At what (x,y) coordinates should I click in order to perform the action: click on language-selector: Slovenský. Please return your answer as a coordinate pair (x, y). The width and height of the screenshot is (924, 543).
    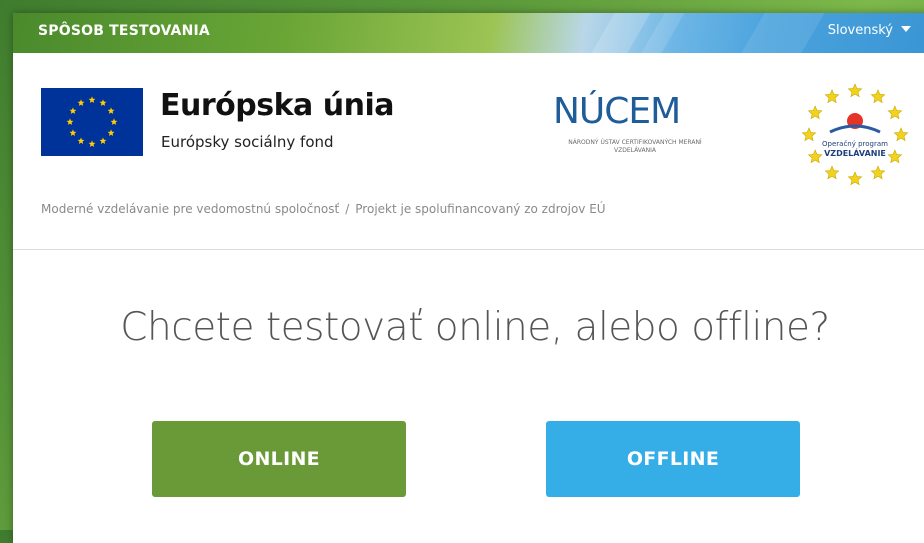
    Looking at the image, I should click on (869, 30).